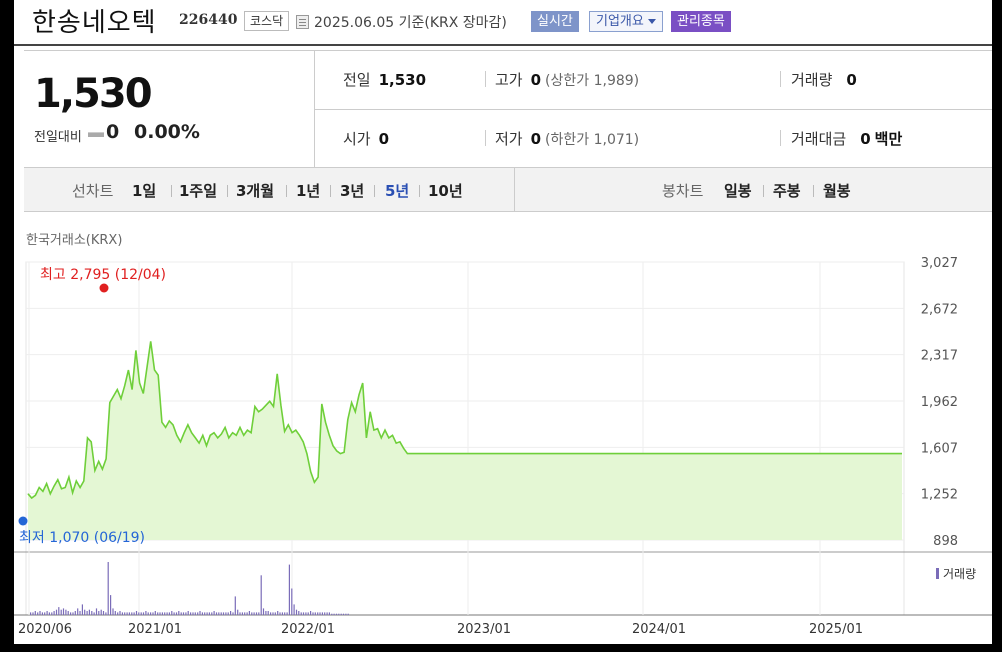 The image size is (1002, 652). What do you see at coordinates (701, 21) in the screenshot?
I see `managed-stock-badge: 관리종목` at bounding box center [701, 21].